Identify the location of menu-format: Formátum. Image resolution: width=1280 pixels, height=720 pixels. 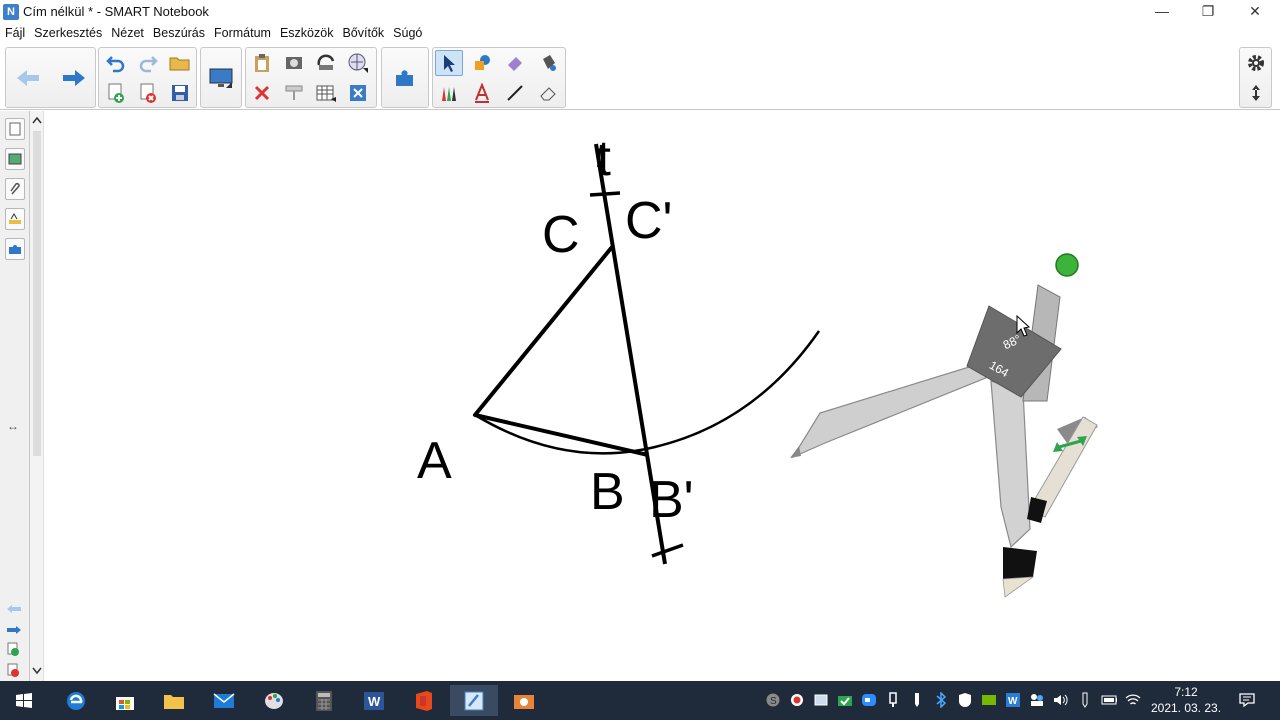
(242, 33).